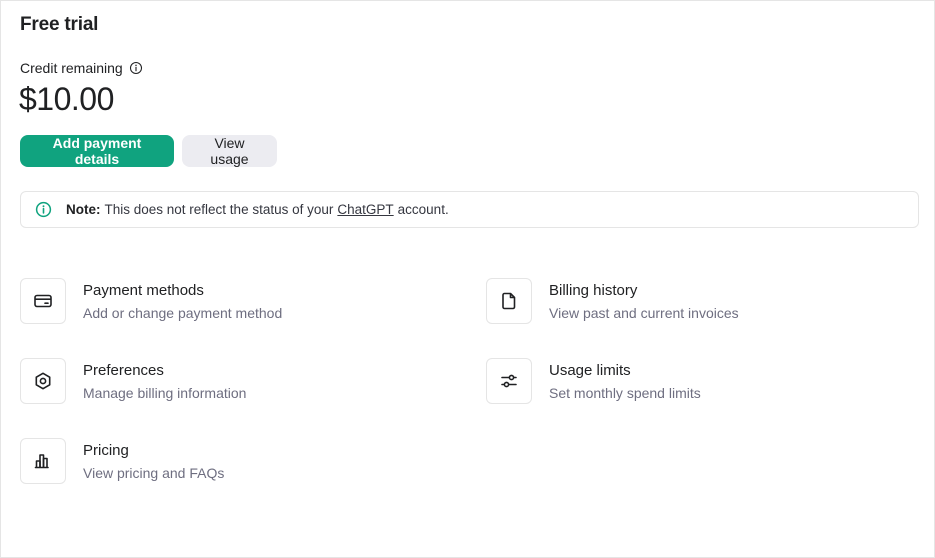 The height and width of the screenshot is (558, 935). I want to click on credit-label-row: Credit remaining, so click(81, 68).